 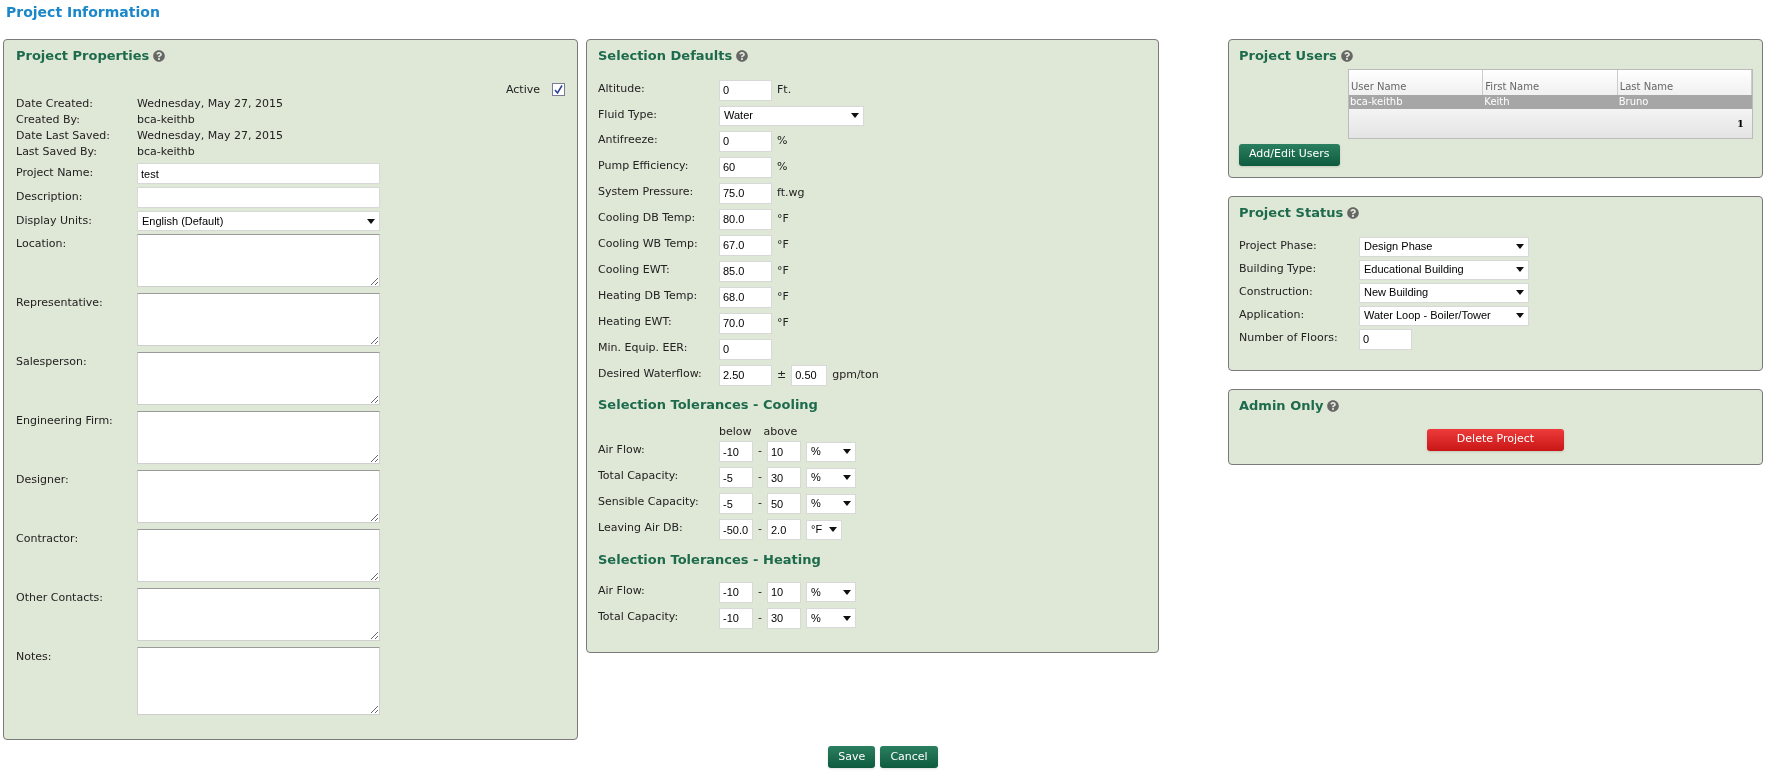 I want to click on panel-title: Project Properties, so click(x=83, y=56).